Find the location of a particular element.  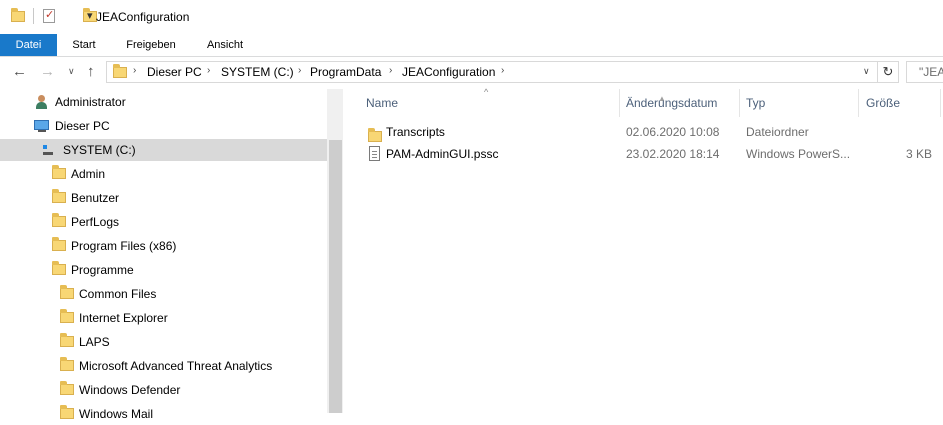

tab-freigeben: Freigeben is located at coordinates (151, 45).